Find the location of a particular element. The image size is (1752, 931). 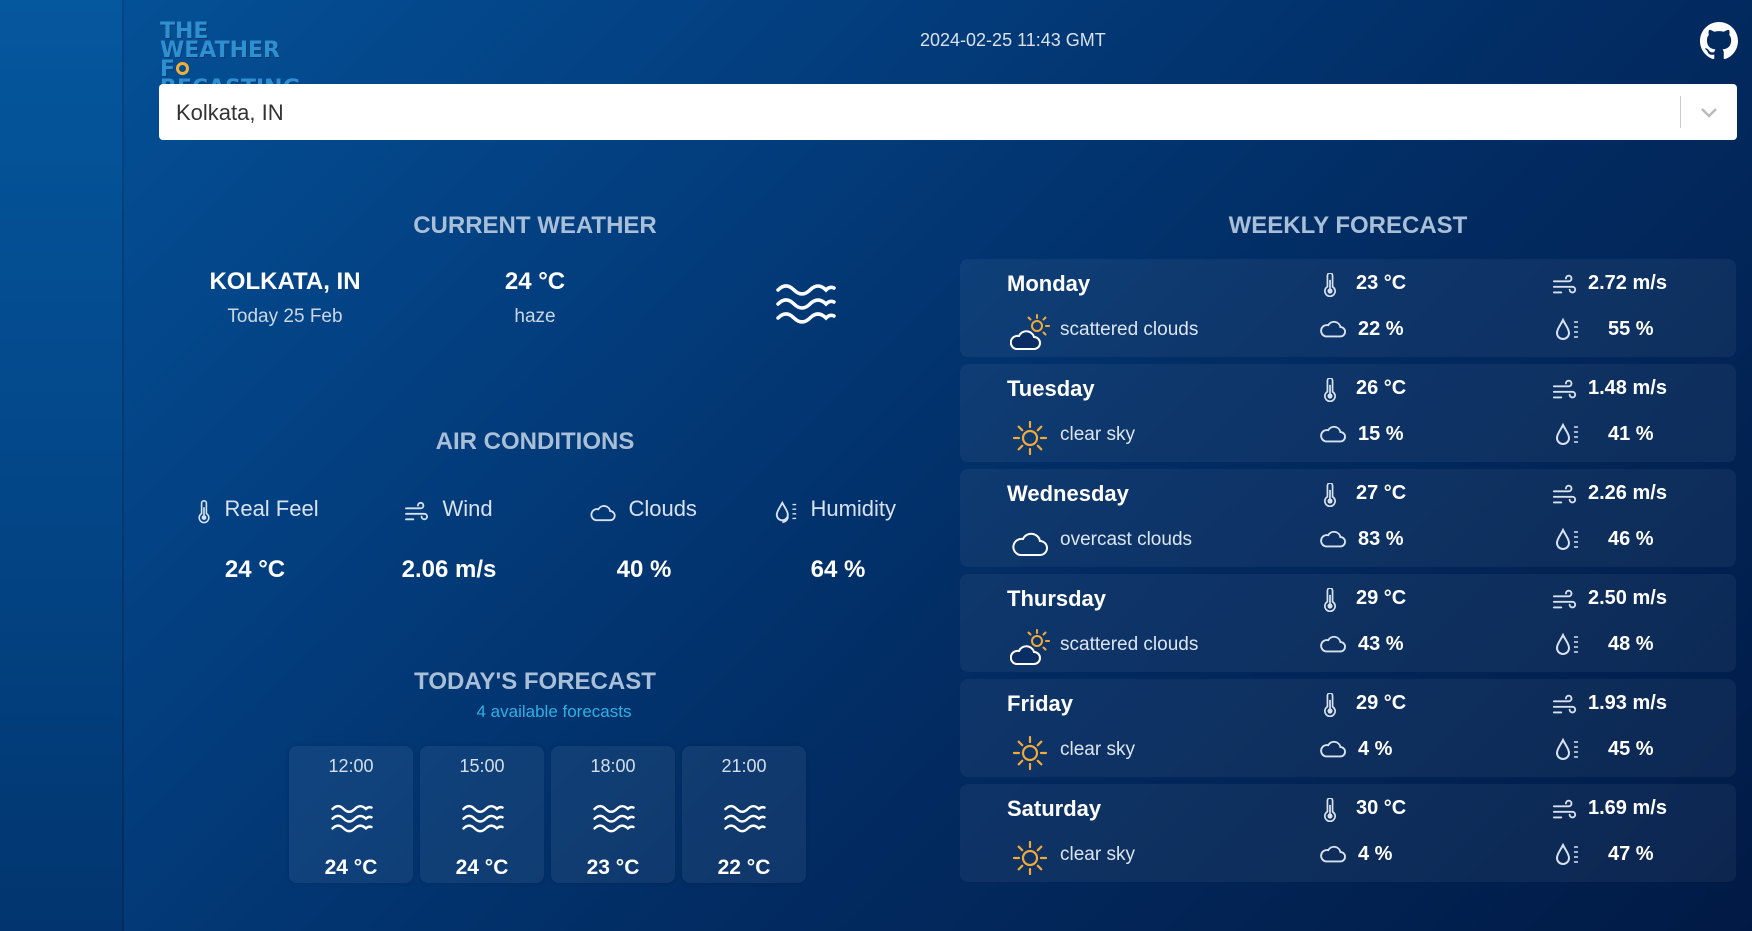

weekly-forecast-row: Tuesday clear sky 26 °C 15 % 1.48 m/s 41 % is located at coordinates (1348, 413).